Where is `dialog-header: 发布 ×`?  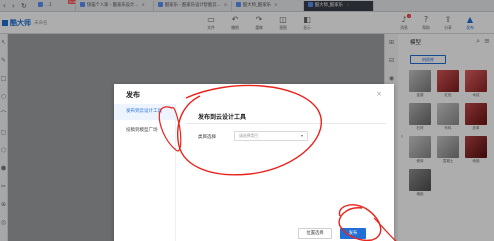 dialog-header: 发布 × is located at coordinates (254, 94).